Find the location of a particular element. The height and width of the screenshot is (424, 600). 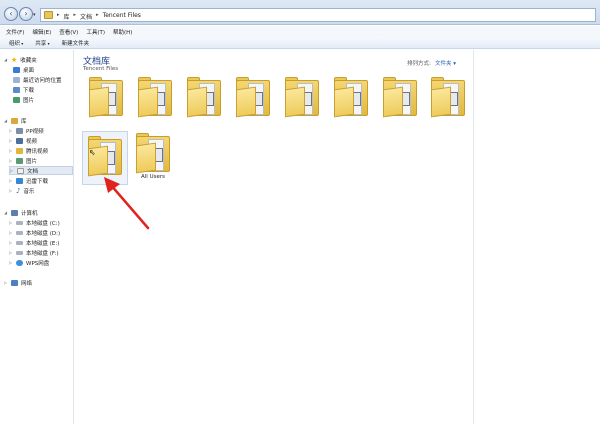

annotation-arrow is located at coordinates (127, 203).